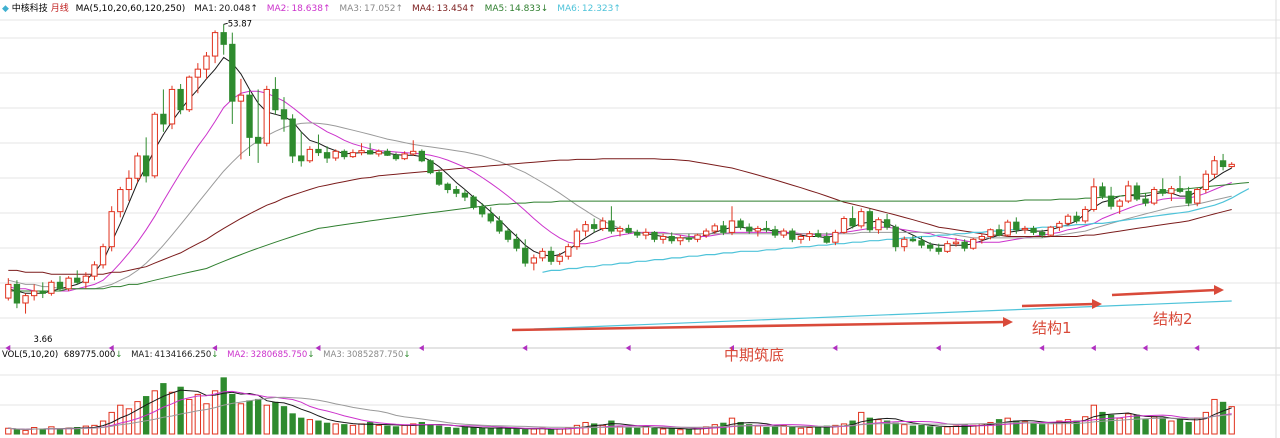  Describe the element at coordinates (1173, 319) in the screenshot. I see `structure2-label: 结构2` at that location.